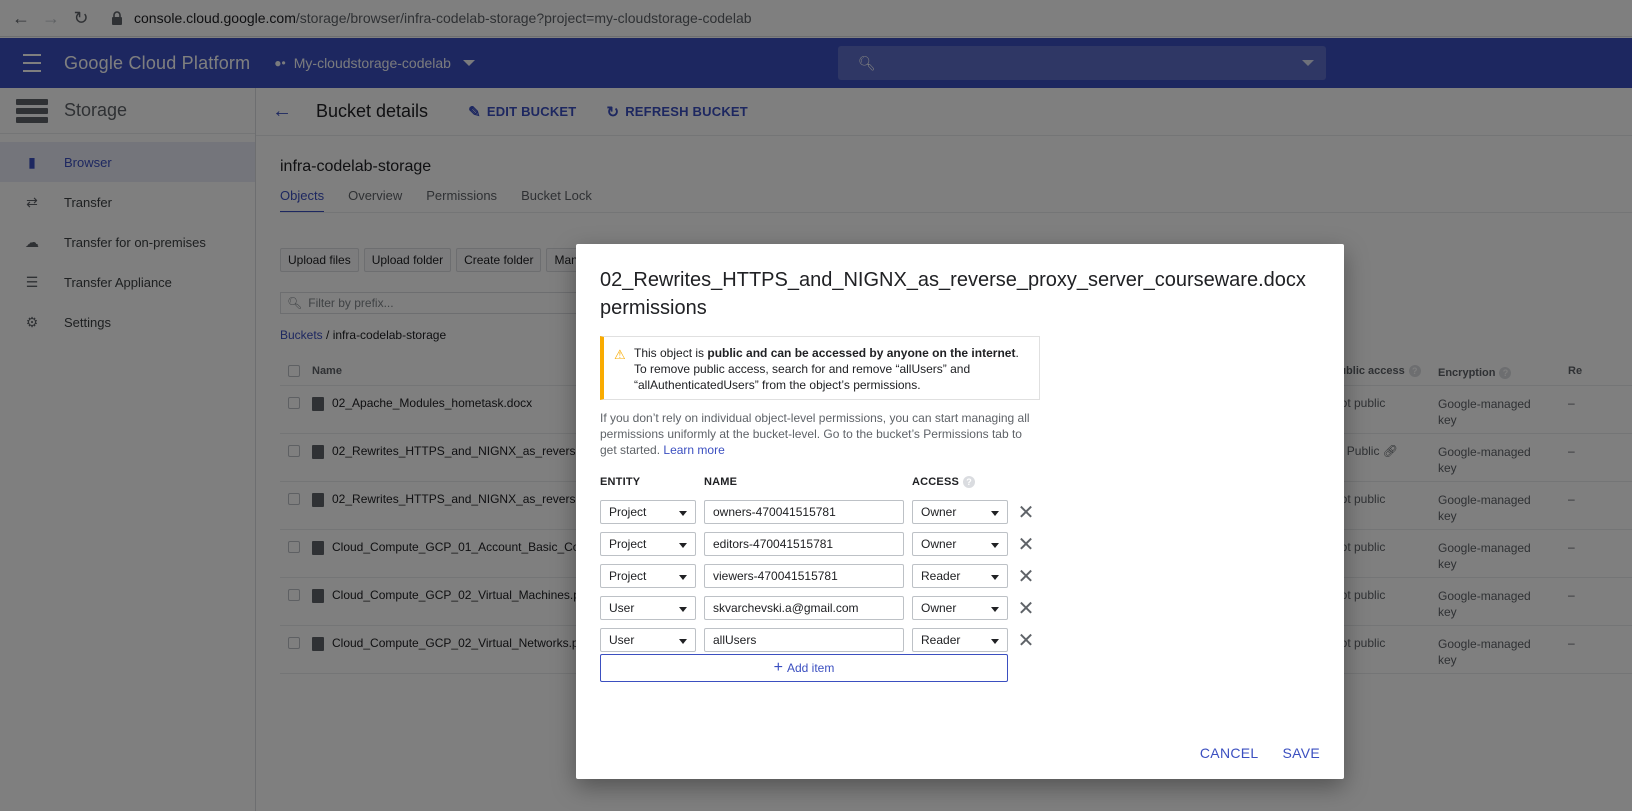  I want to click on access-column-header: ACCESS?, so click(944, 482).